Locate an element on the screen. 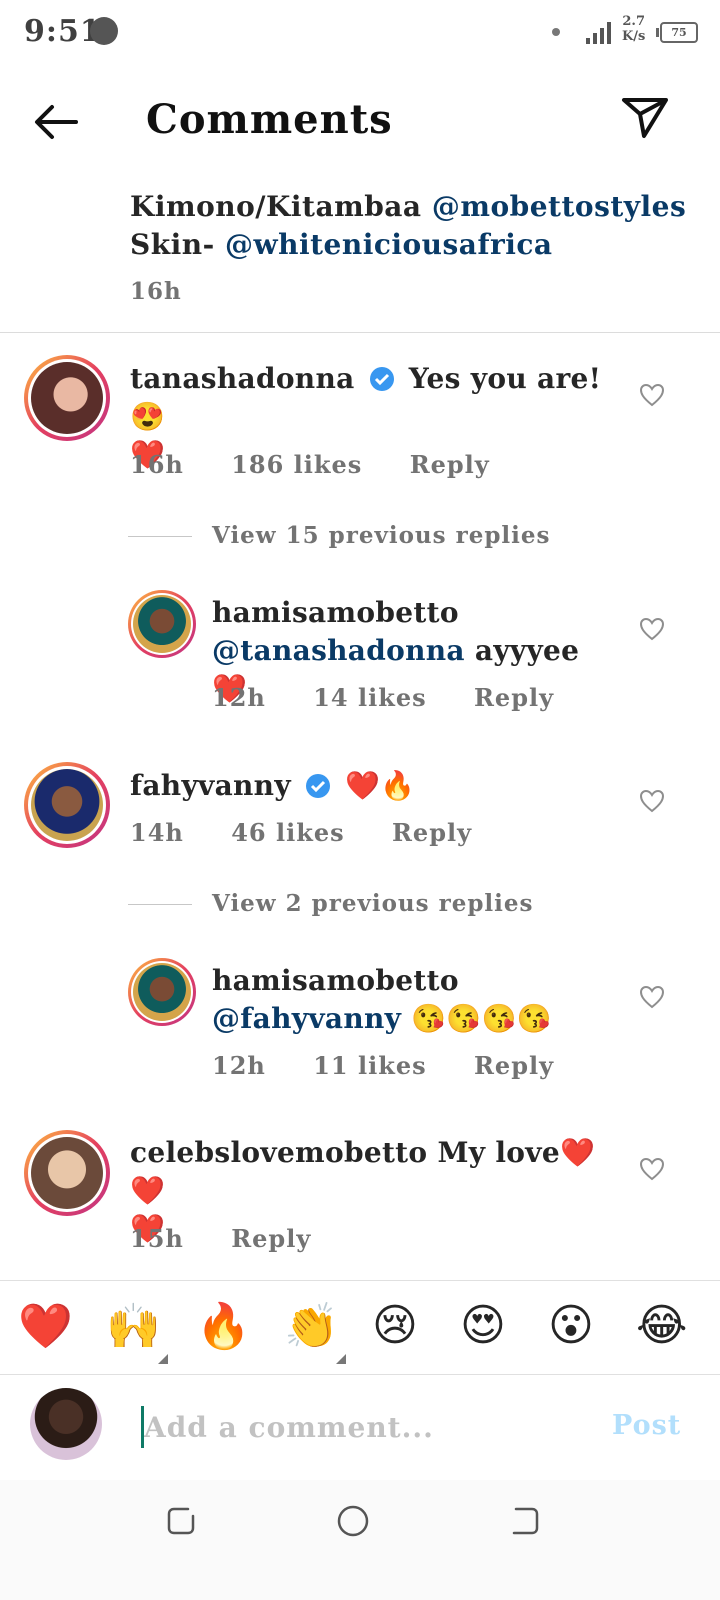 The height and width of the screenshot is (1600, 720). emoji-heart-button: ❤️ is located at coordinates (45, 1326).